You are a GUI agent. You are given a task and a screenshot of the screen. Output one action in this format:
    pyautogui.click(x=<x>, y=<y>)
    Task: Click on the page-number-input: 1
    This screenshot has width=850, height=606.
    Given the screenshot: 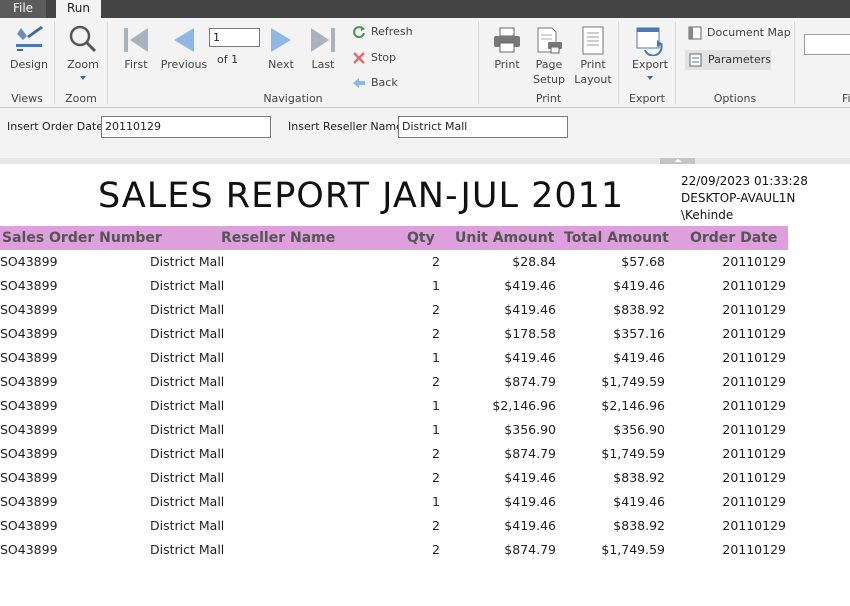 What is the action you would take?
    pyautogui.click(x=234, y=37)
    